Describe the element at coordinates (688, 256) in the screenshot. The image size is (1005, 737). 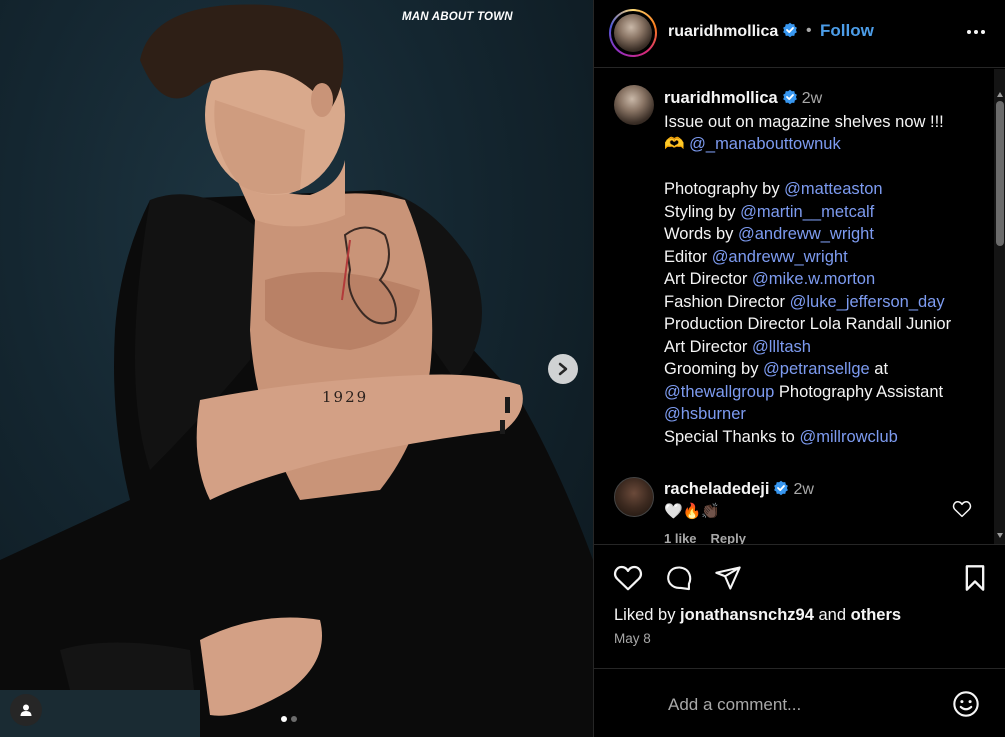
I see `caption-text: Editor` at that location.